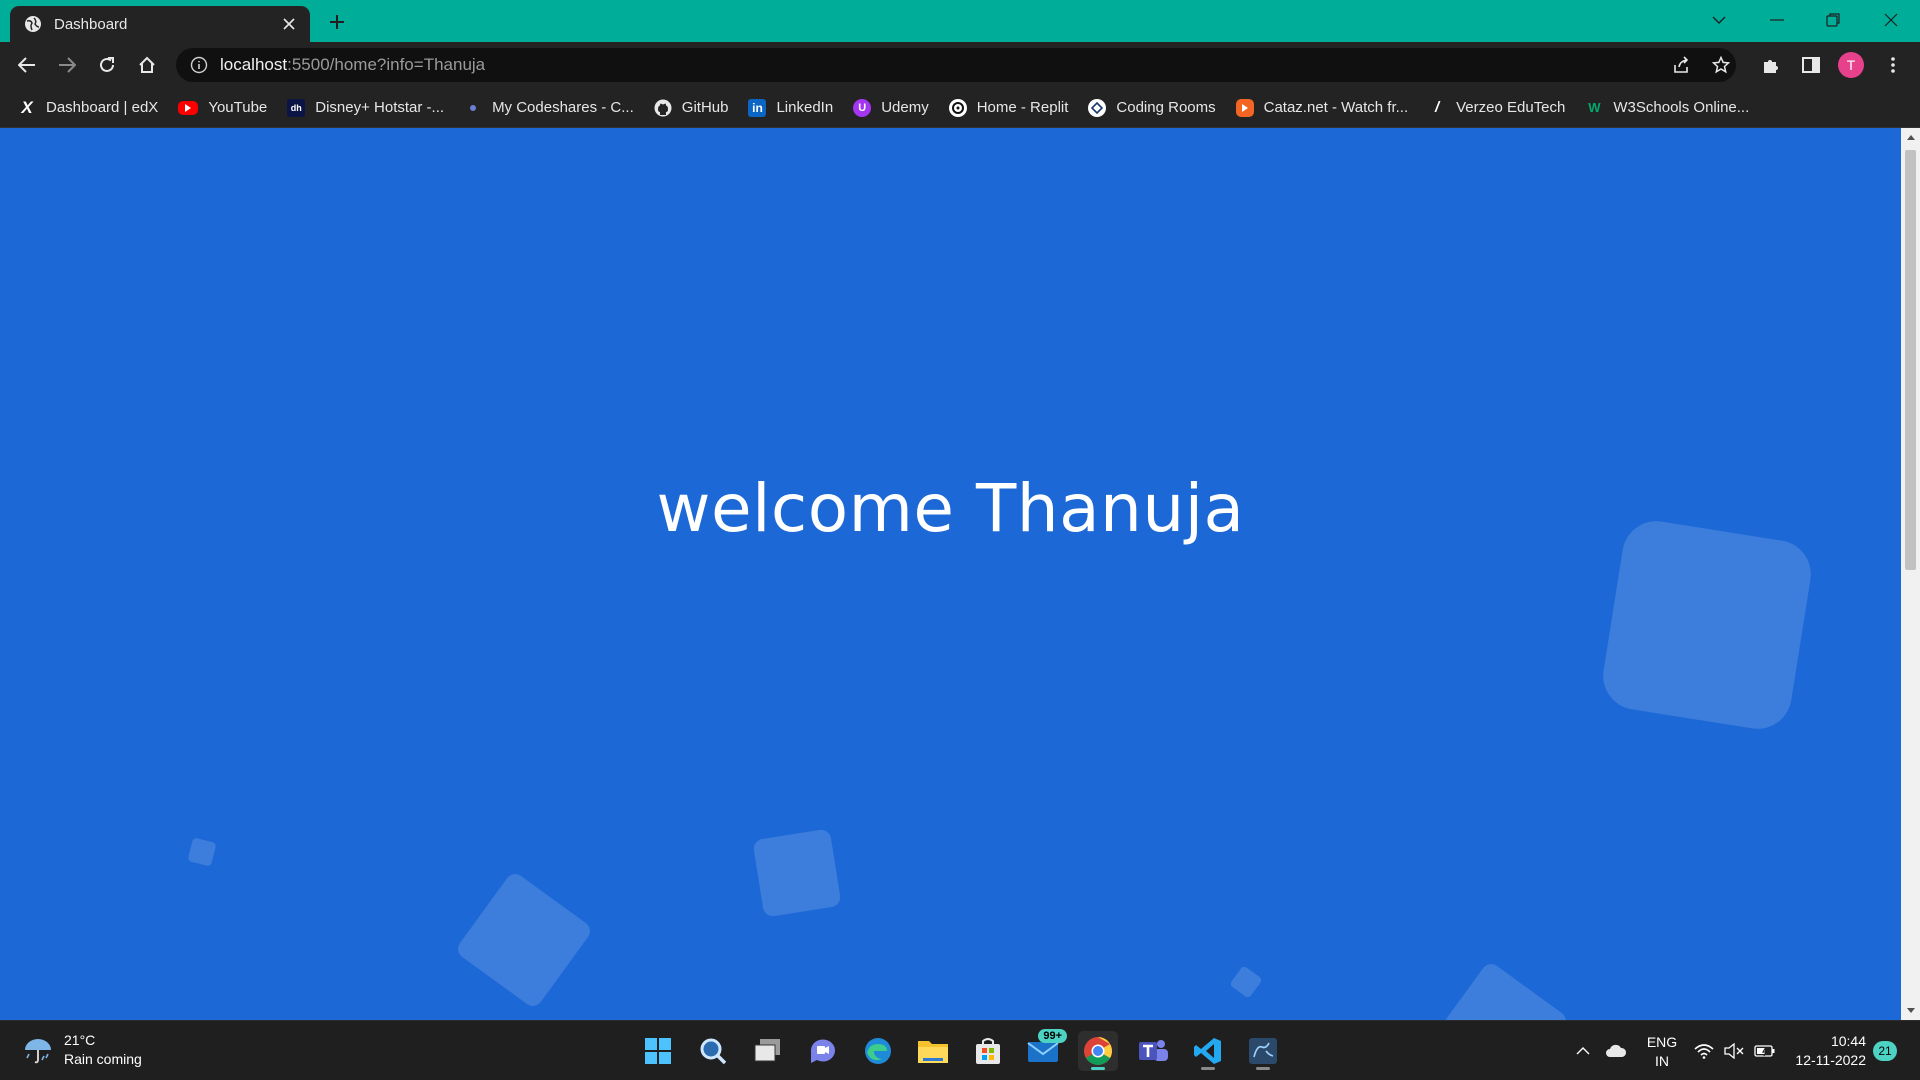 The image size is (1920, 1080). Describe the element at coordinates (1662, 1061) in the screenshot. I see `region-code: IN` at that location.